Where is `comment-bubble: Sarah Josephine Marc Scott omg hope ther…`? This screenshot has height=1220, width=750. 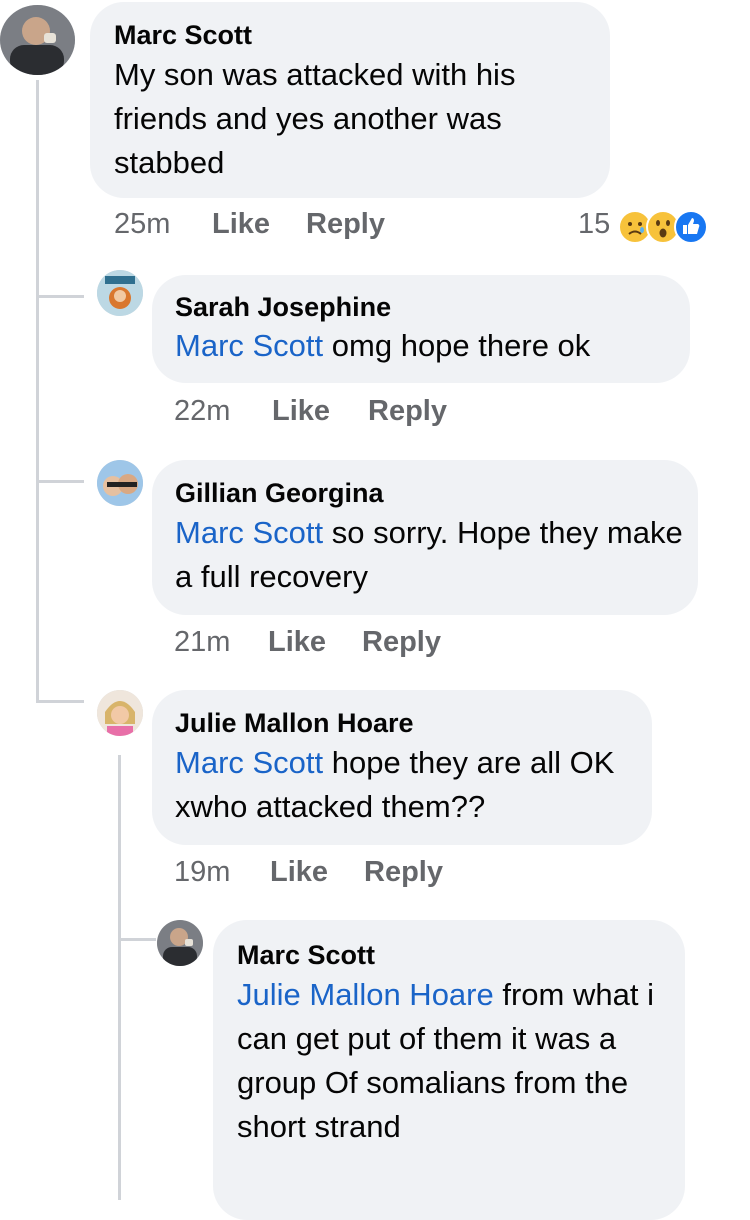 comment-bubble: Sarah Josephine Marc Scott omg hope ther… is located at coordinates (421, 329).